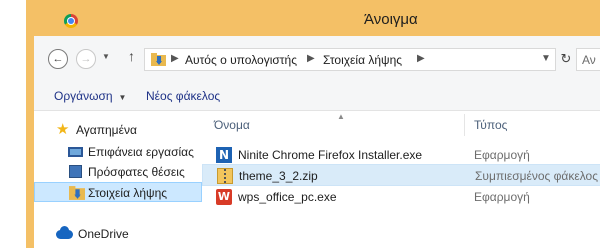 The height and width of the screenshot is (248, 600). I want to click on sidebar-item-label: OneDrive, so click(103, 234).